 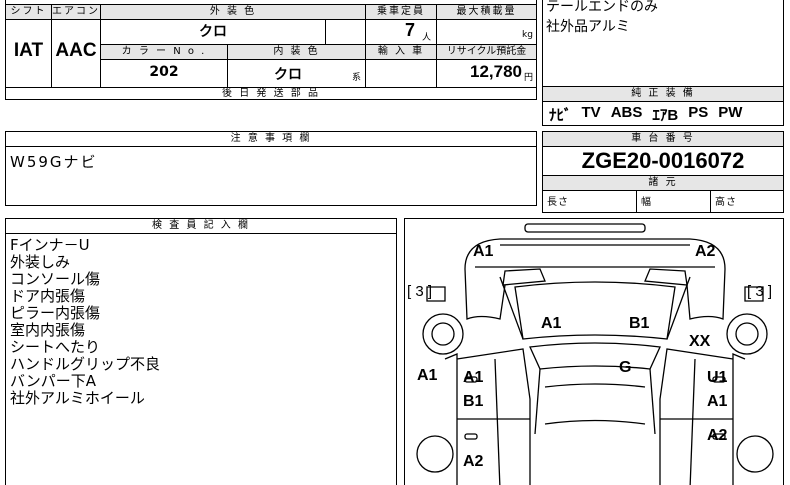 I want to click on color-no-value: 202, so click(x=164, y=72).